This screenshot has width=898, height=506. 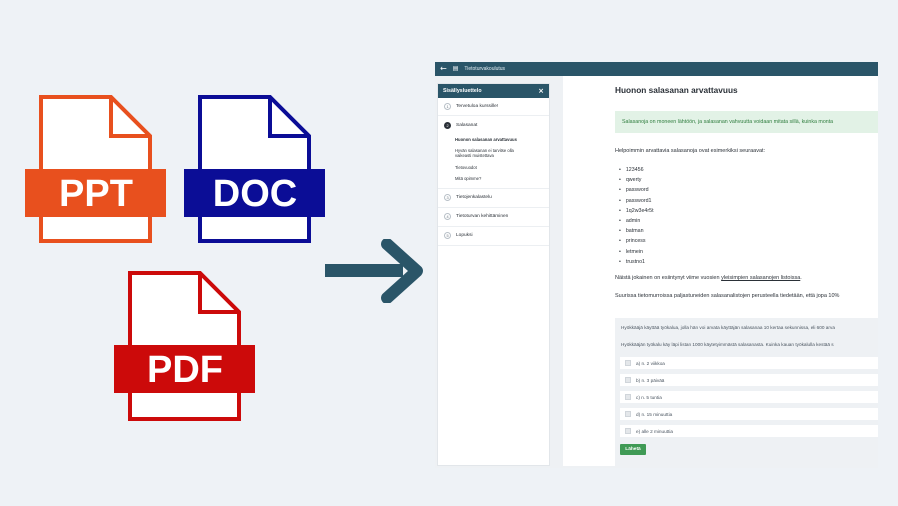 What do you see at coordinates (636, 190) in the screenshot?
I see `list-item: password` at bounding box center [636, 190].